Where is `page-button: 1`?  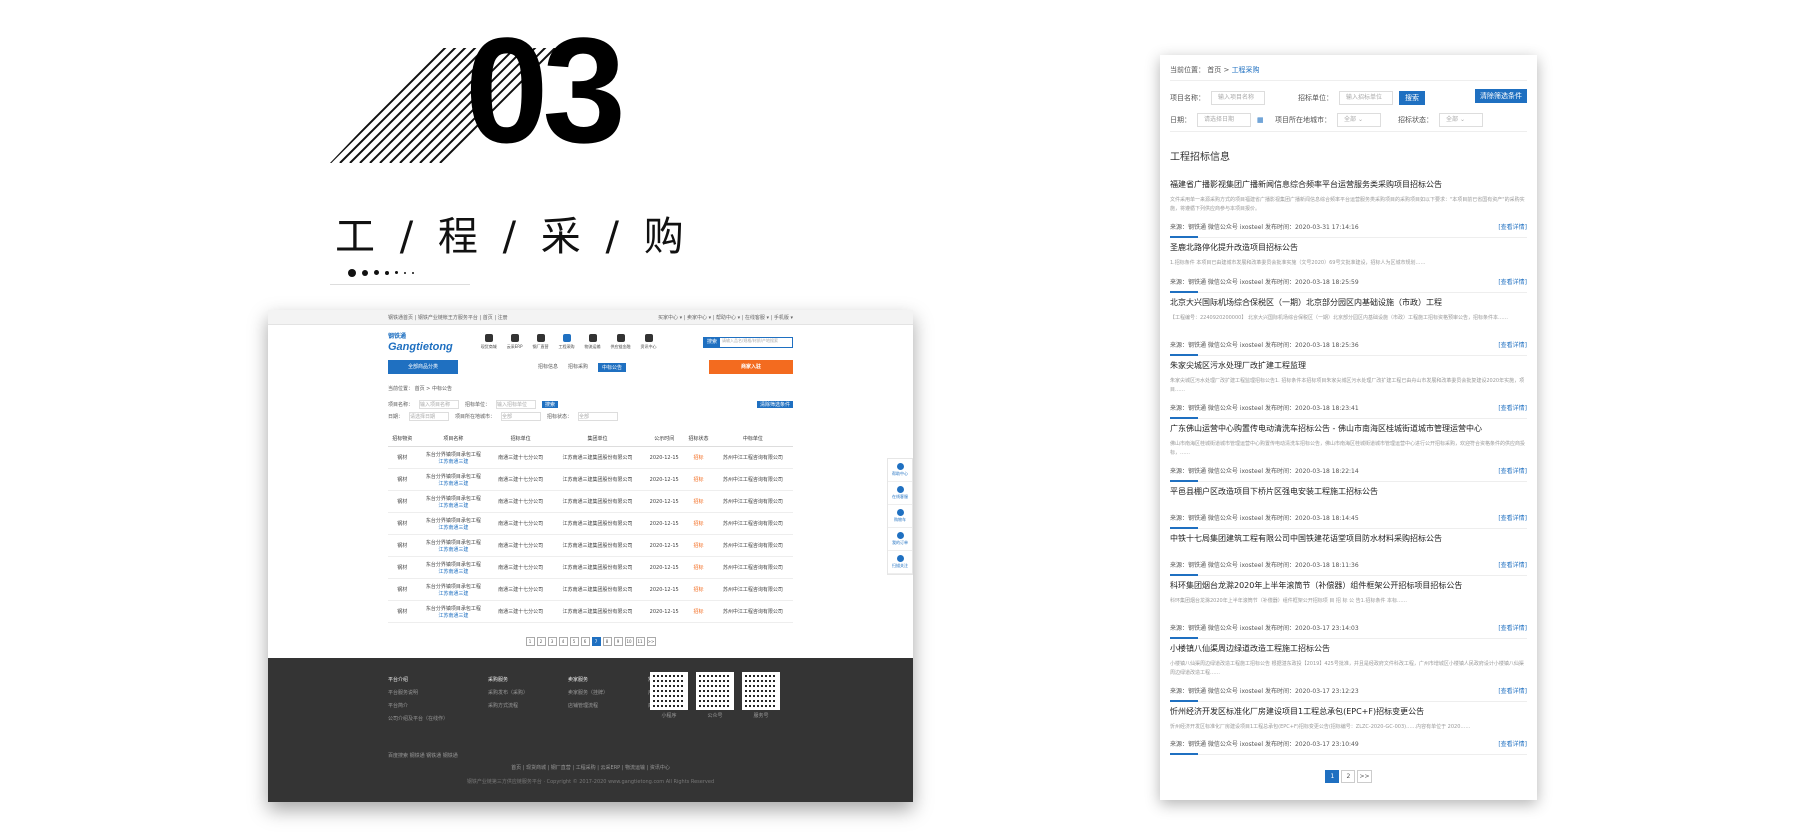 page-button: 1 is located at coordinates (530, 641).